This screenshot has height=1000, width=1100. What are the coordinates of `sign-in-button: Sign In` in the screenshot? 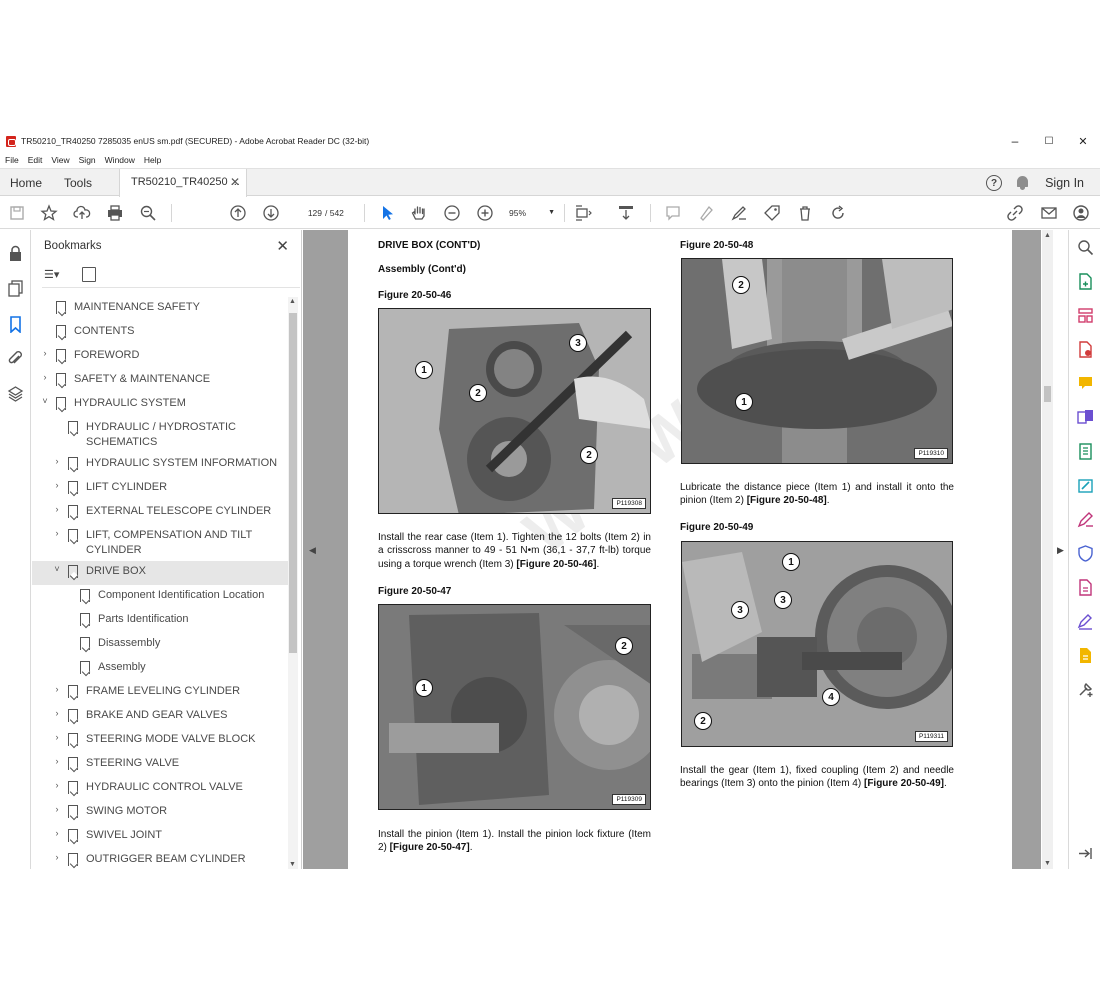 It's located at (1064, 183).